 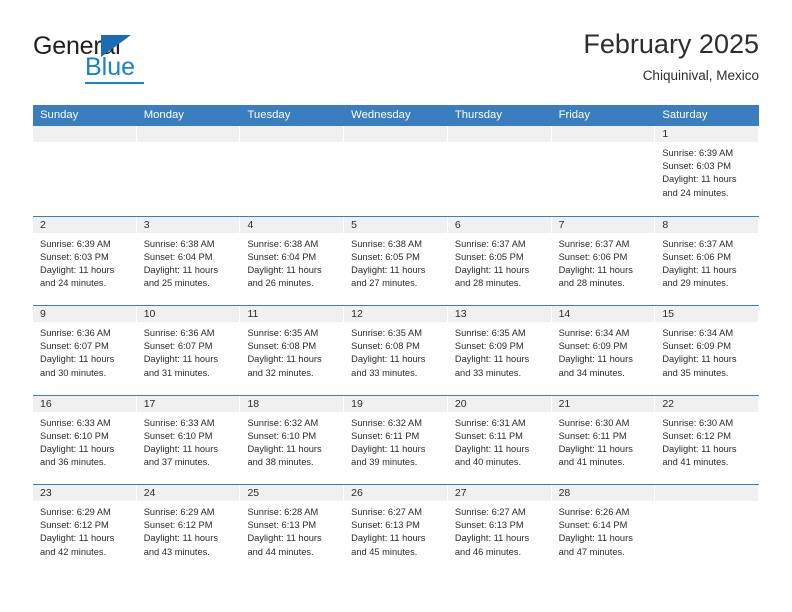 I want to click on day-number: 24, so click(x=149, y=493).